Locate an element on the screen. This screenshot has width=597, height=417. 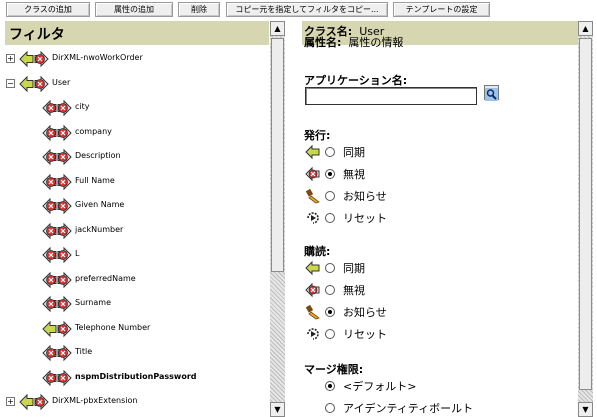
tree-node: Surname is located at coordinates (155, 304).